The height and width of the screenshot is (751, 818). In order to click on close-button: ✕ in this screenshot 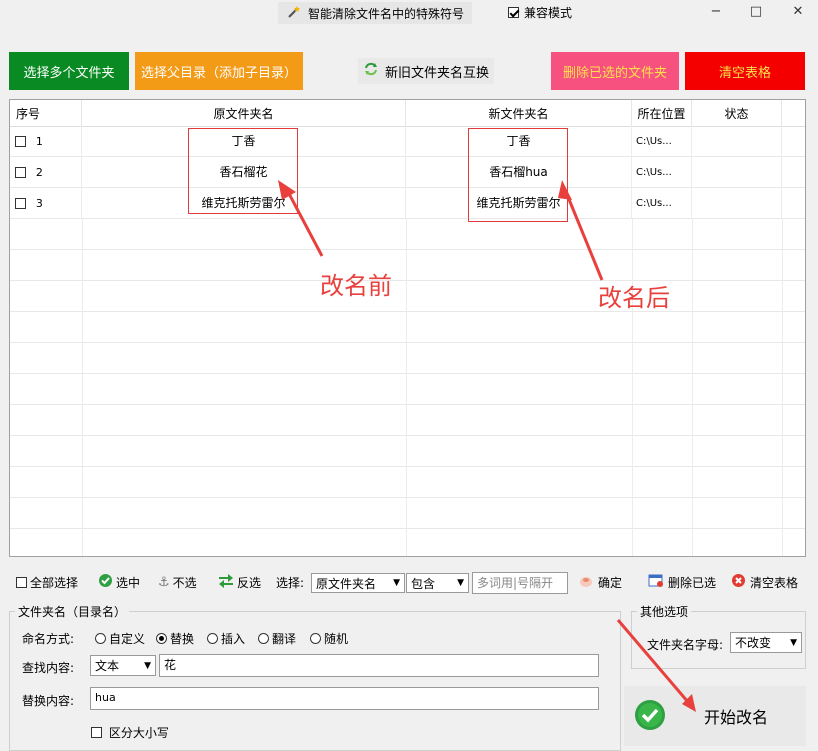, I will do `click(798, 12)`.